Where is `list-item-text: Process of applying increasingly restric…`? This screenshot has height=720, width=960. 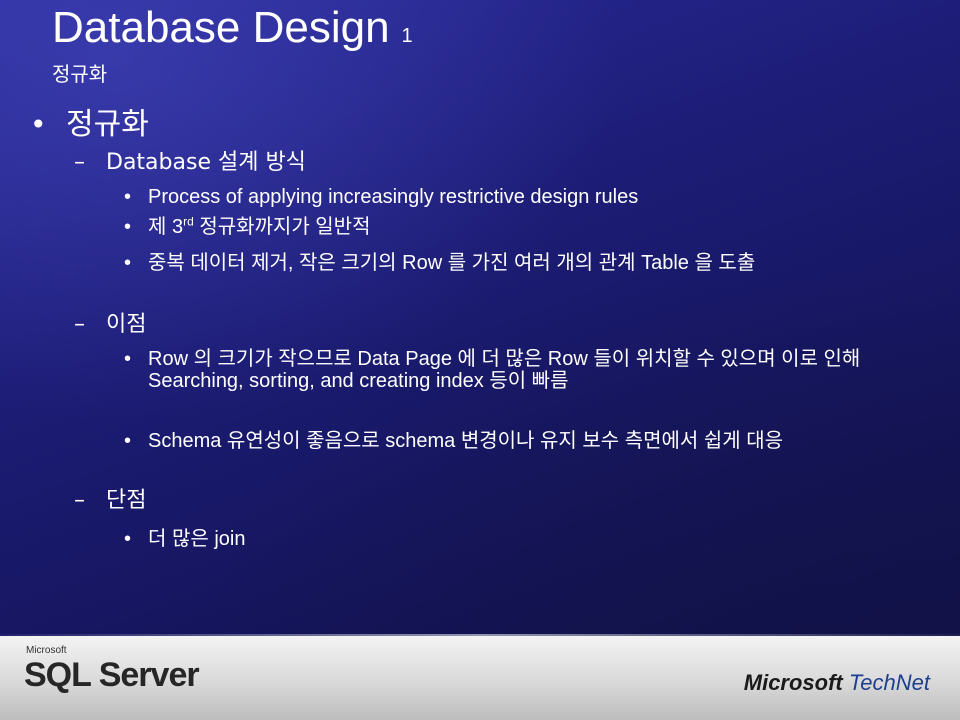
list-item-text: Process of applying increasingly restric… is located at coordinates (393, 197).